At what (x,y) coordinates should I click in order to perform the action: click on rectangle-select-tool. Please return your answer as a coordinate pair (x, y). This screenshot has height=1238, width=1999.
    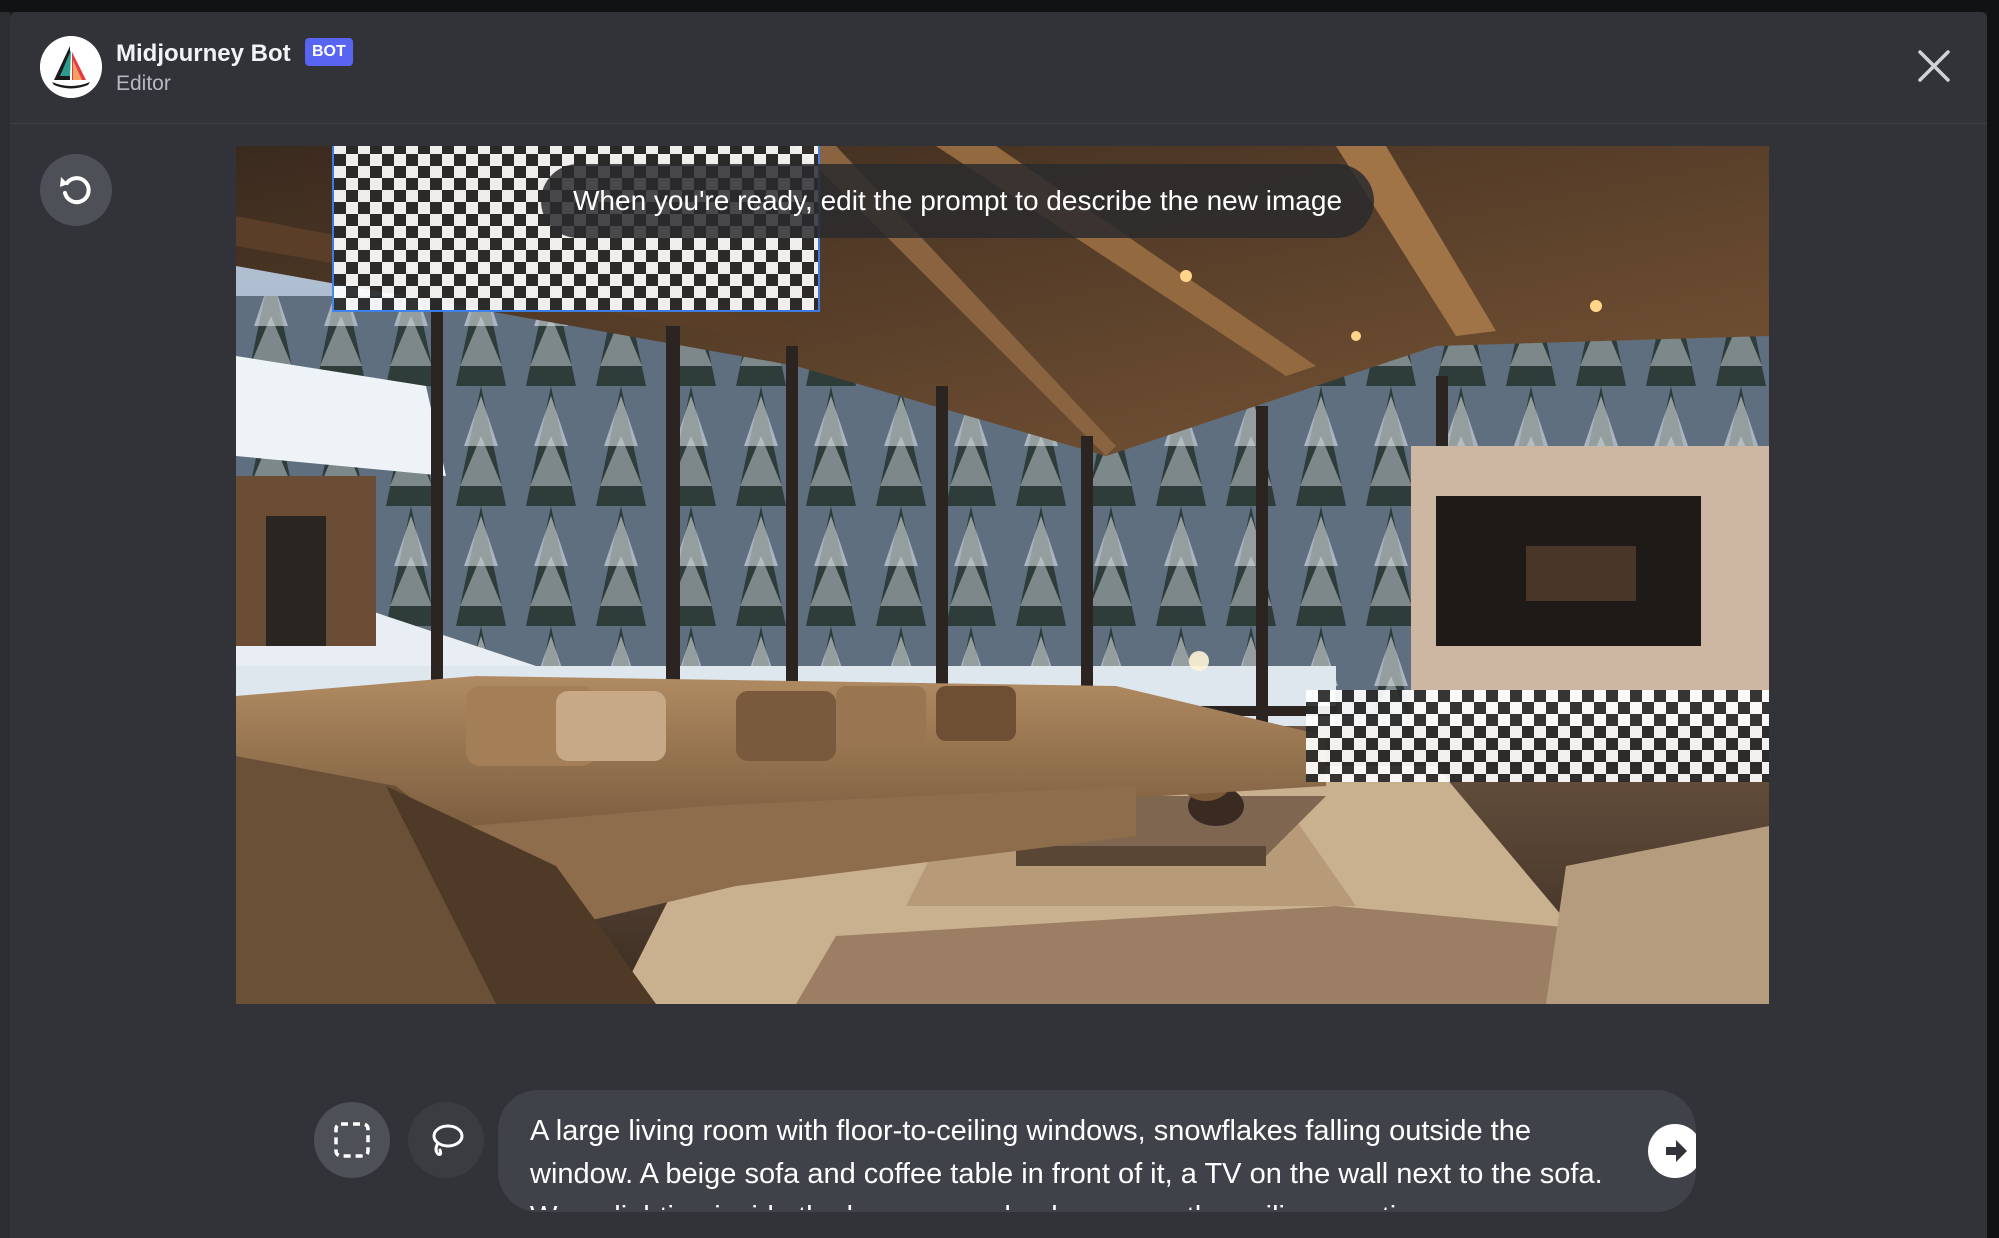
    Looking at the image, I should click on (352, 1140).